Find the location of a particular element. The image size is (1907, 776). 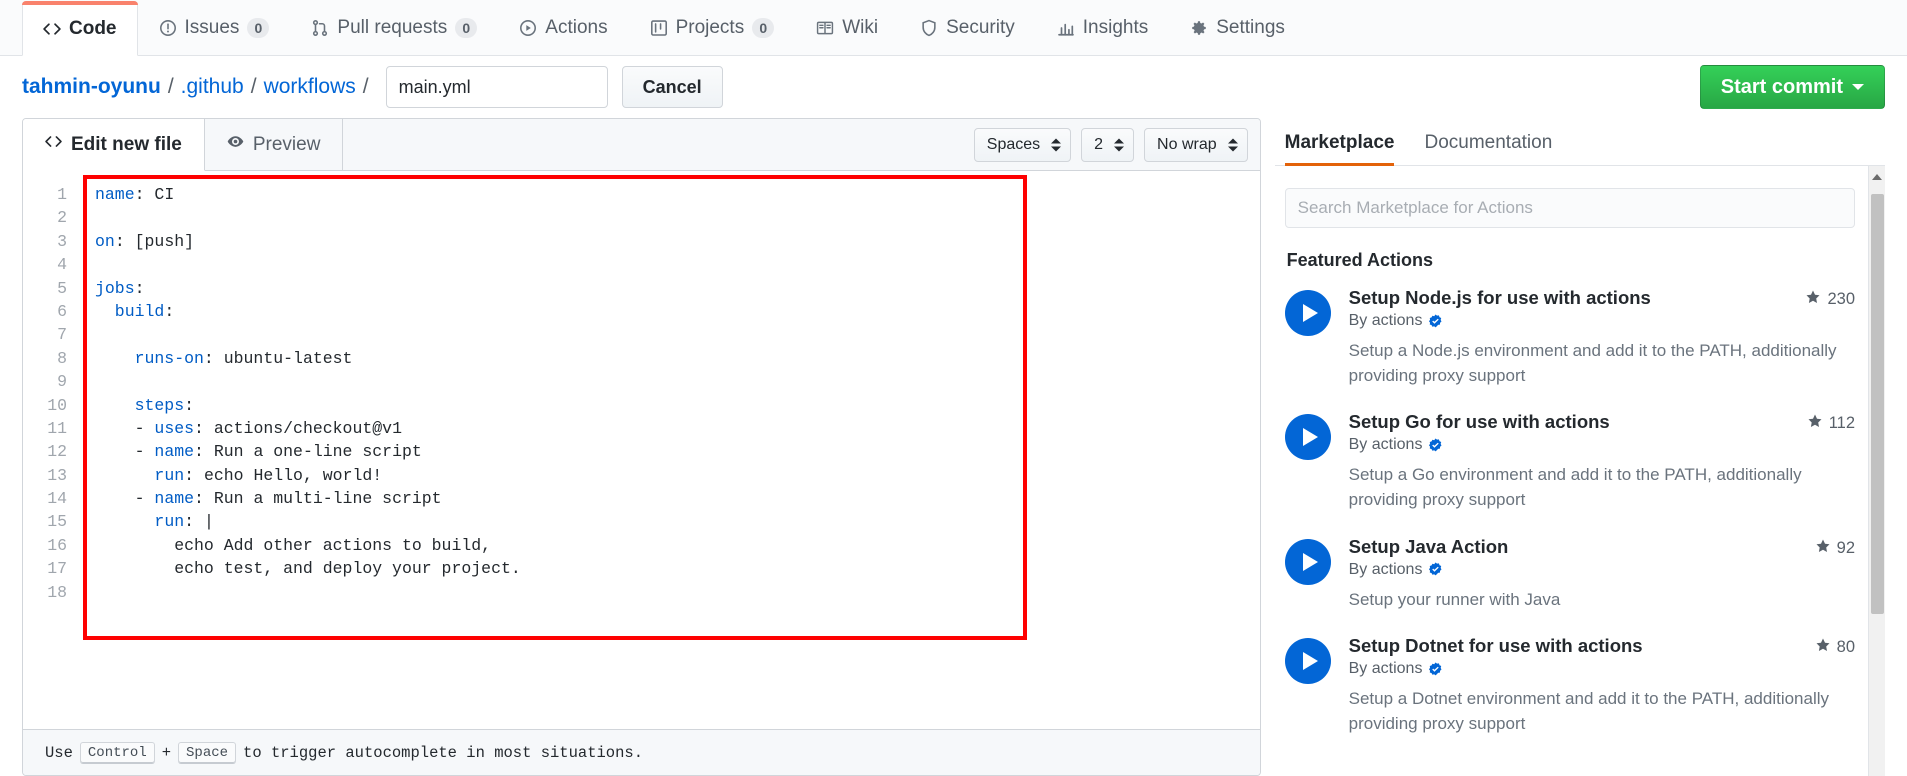

repo-tab-code: Code is located at coordinates (80, 28).